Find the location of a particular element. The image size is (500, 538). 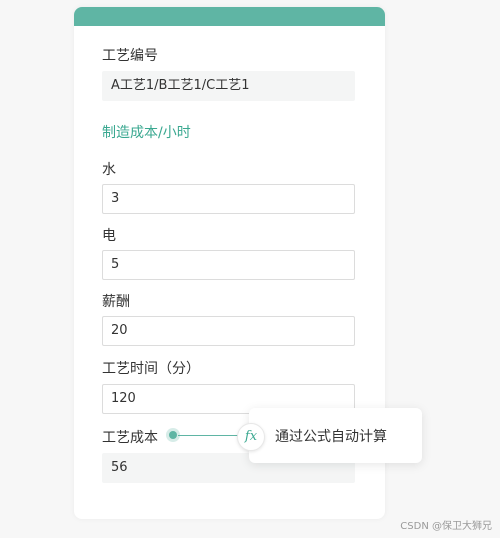

formula-connector-dot is located at coordinates (173, 435).